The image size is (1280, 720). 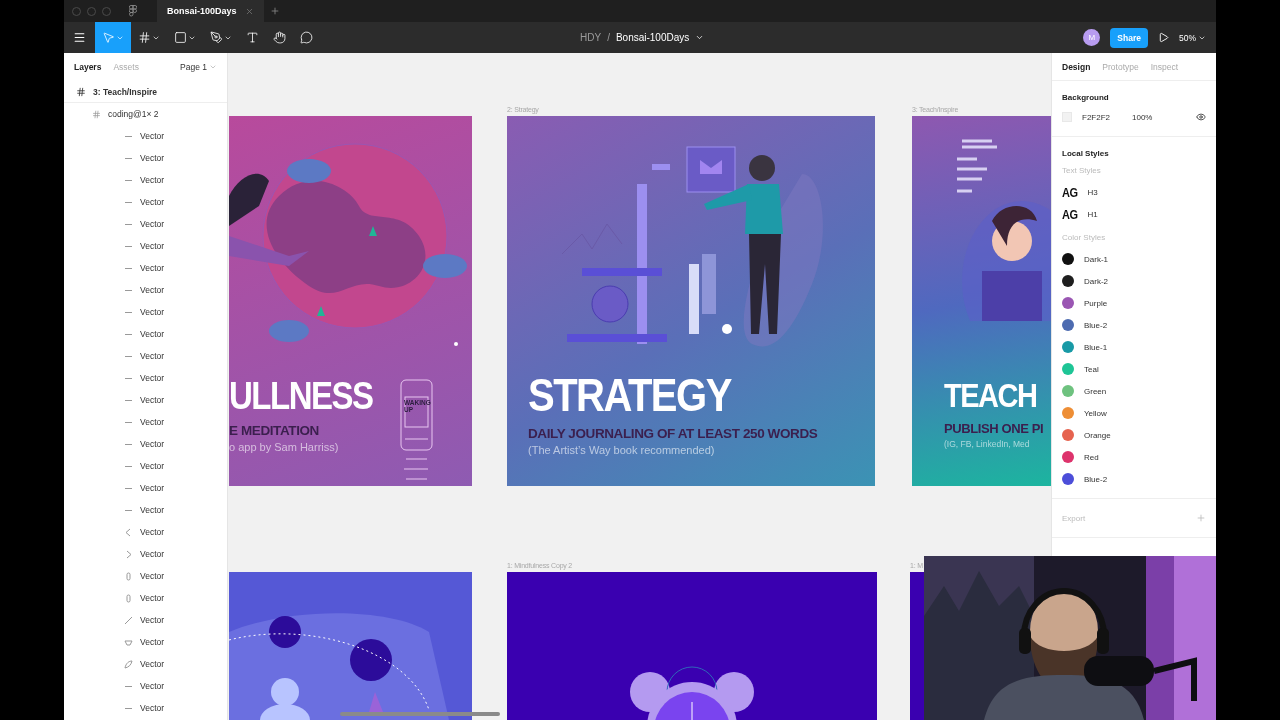 What do you see at coordinates (1095, 413) in the screenshot?
I see `color-style-name: Yellow` at bounding box center [1095, 413].